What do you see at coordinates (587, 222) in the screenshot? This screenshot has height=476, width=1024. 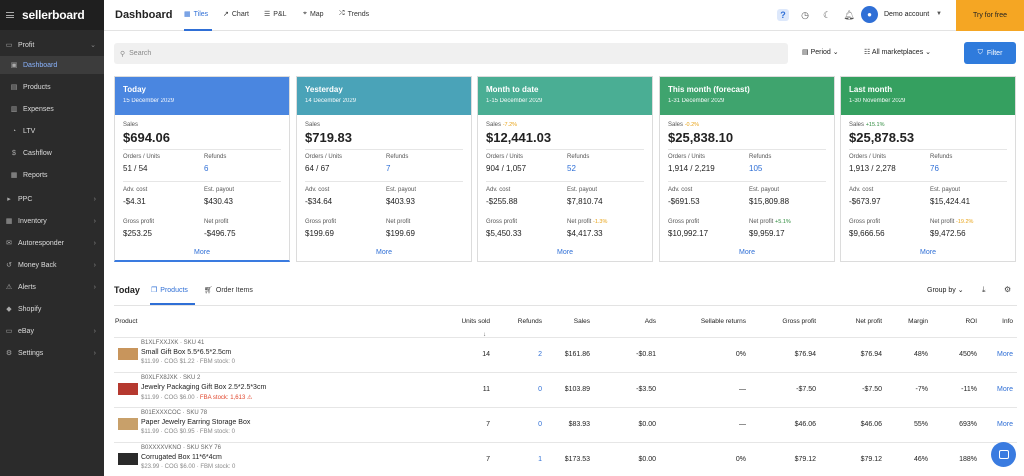 I see `net-profit-label: Net profit -1.3%` at bounding box center [587, 222].